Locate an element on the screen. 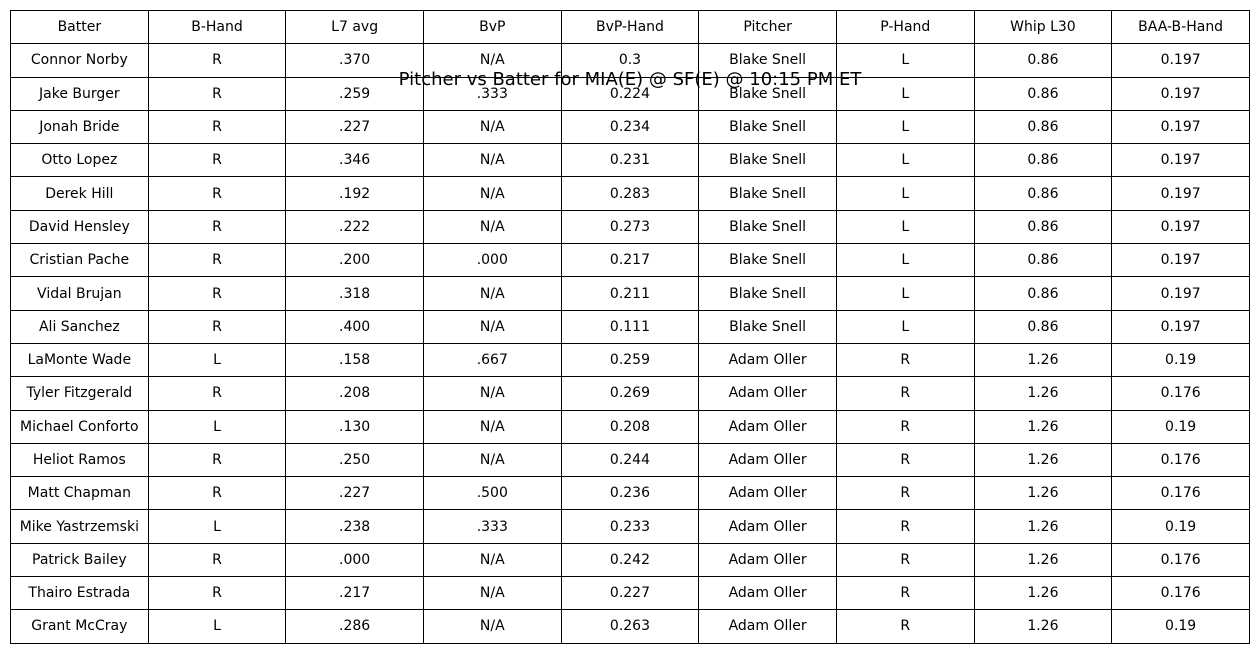 The height and width of the screenshot is (653, 1260). table-cell: 0.236 is located at coordinates (630, 493).